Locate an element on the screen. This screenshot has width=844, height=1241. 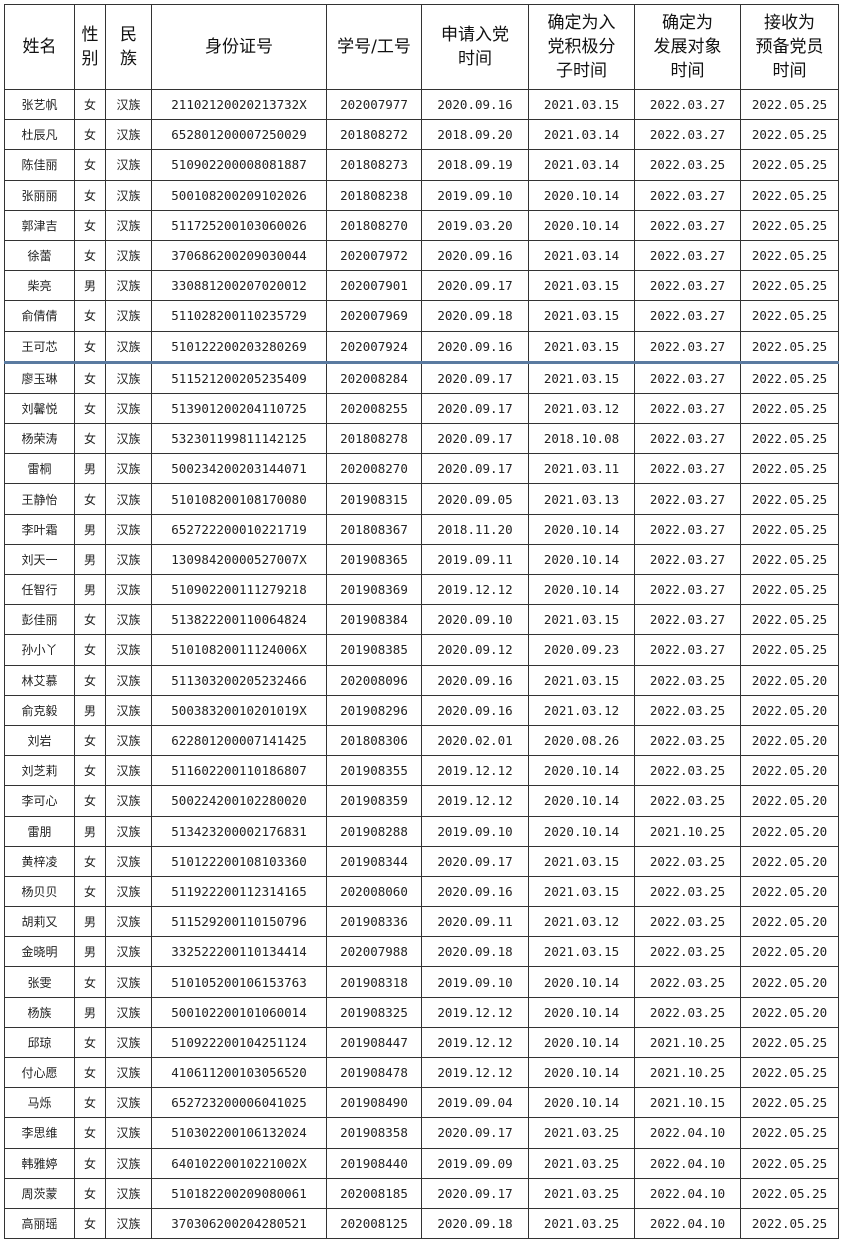
cell-student-id: 201908355 is located at coordinates (374, 771).